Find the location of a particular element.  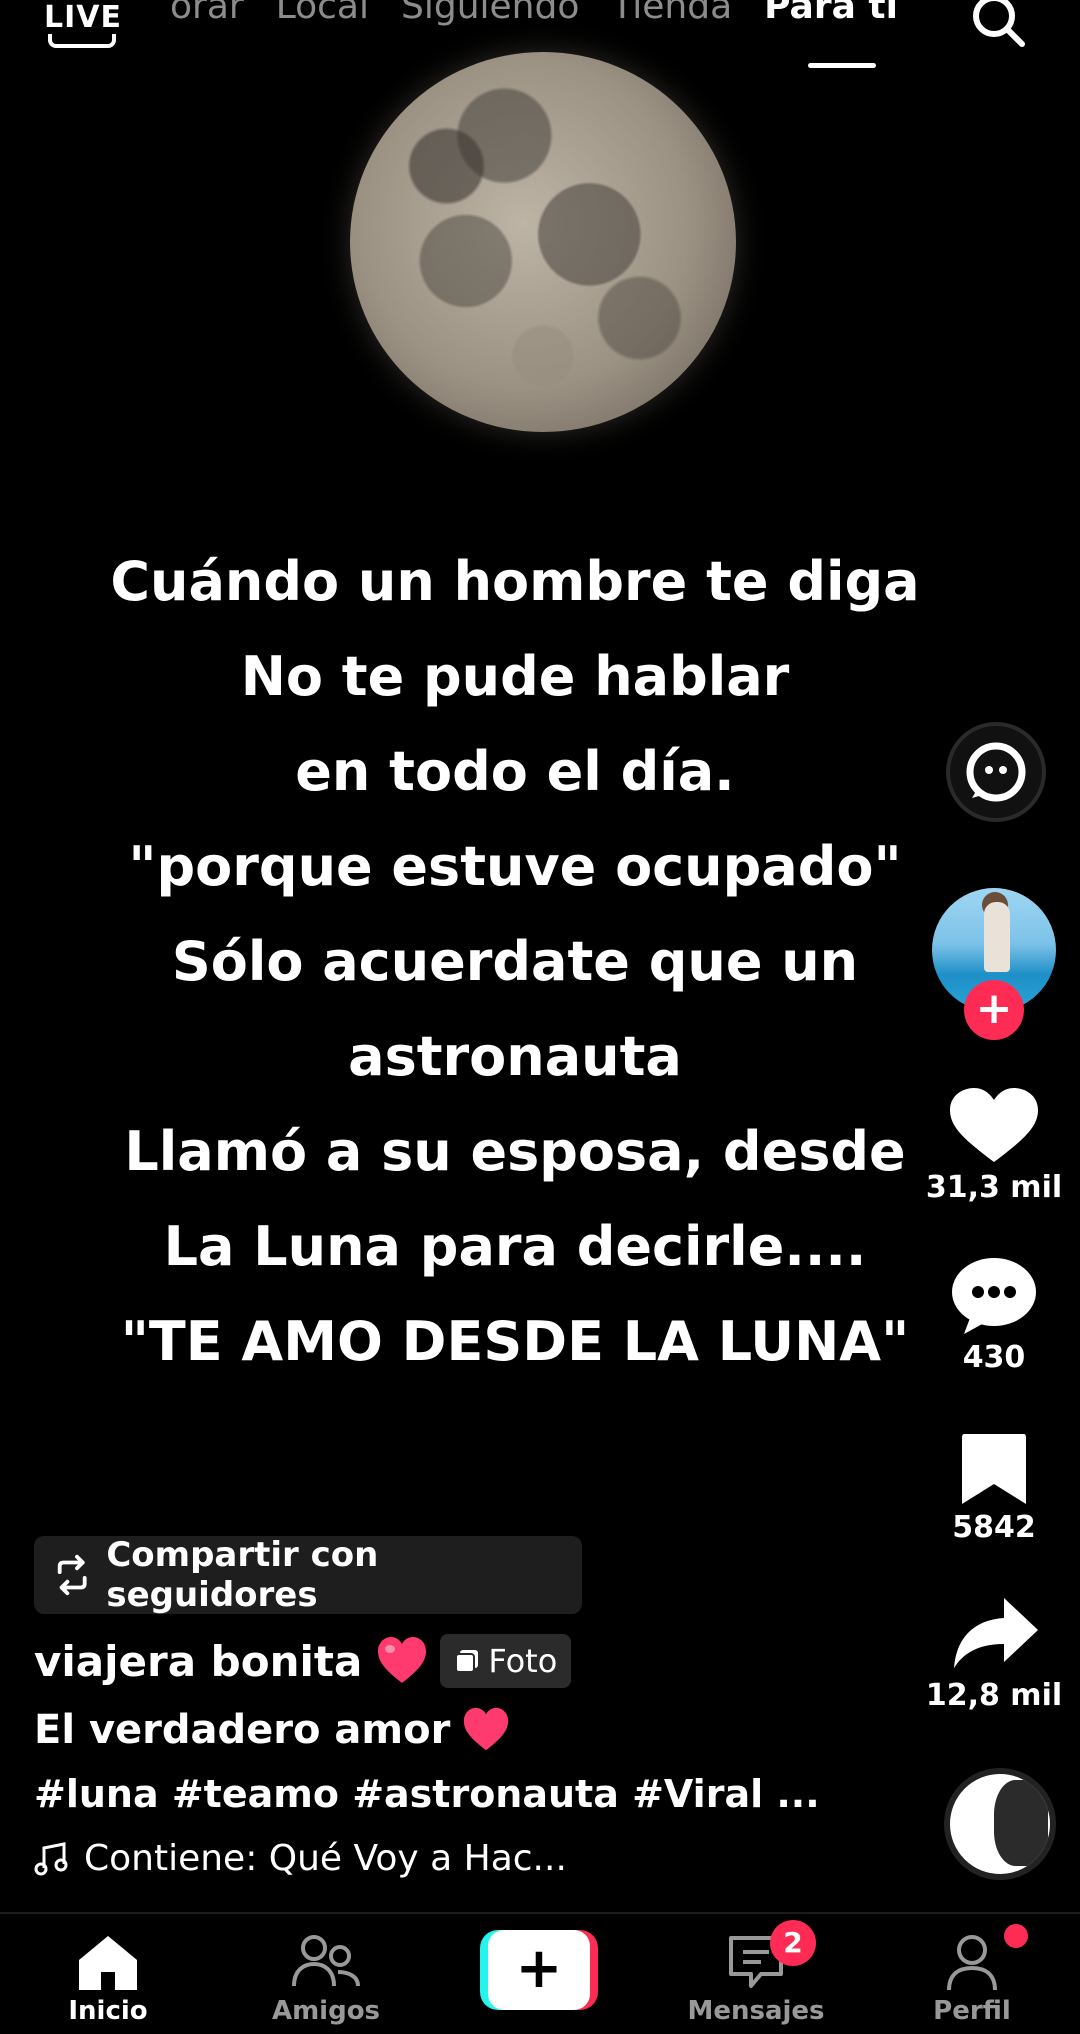

nav-perfil: Perfil is located at coordinates (972, 1979).